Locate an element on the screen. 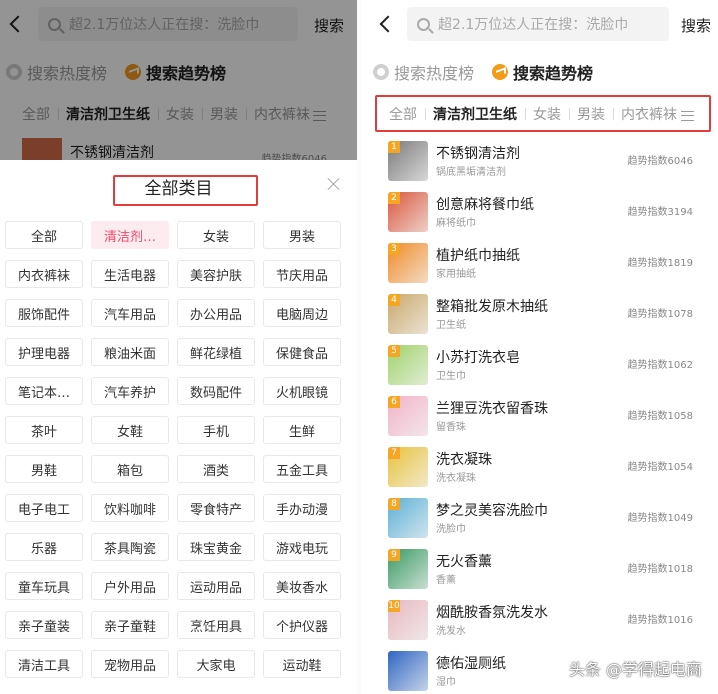 Image resolution: width=718 pixels, height=694 pixels. list-item: 7 洗衣凝珠 洗衣凝珠 趋势指数1054 is located at coordinates (539, 466).